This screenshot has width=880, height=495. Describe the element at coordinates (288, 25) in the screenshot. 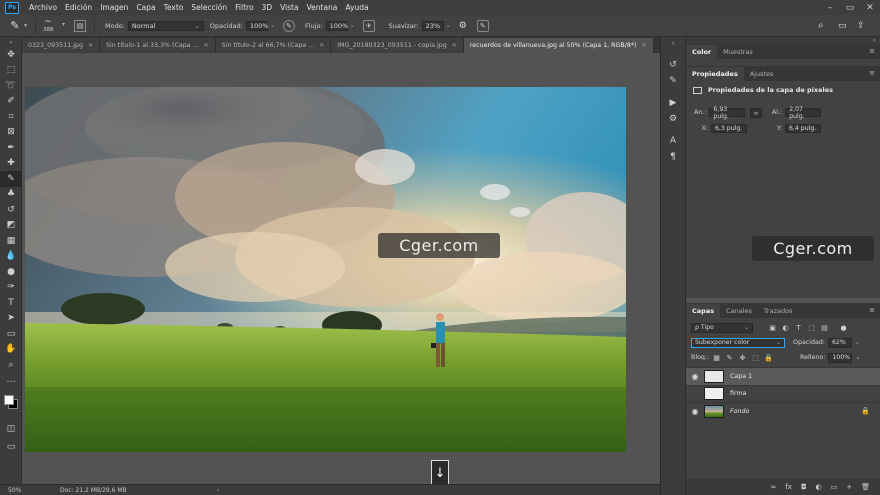

I see `pressure-opacity-icon: ✎` at that location.